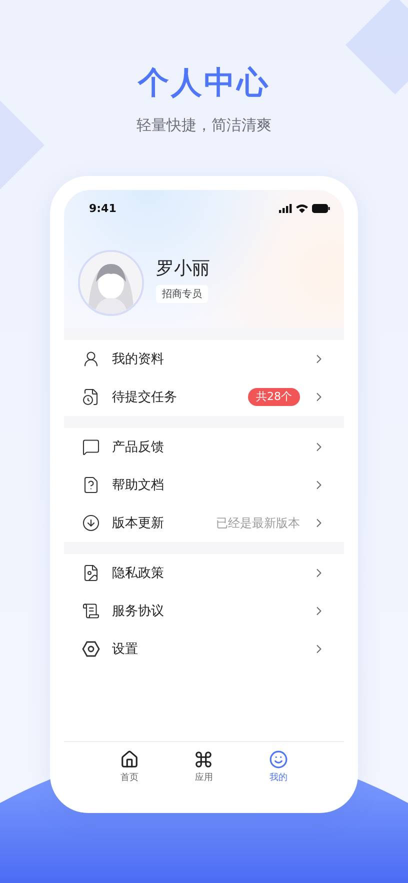 The height and width of the screenshot is (883, 408). I want to click on count-badge: 共28个, so click(274, 397).